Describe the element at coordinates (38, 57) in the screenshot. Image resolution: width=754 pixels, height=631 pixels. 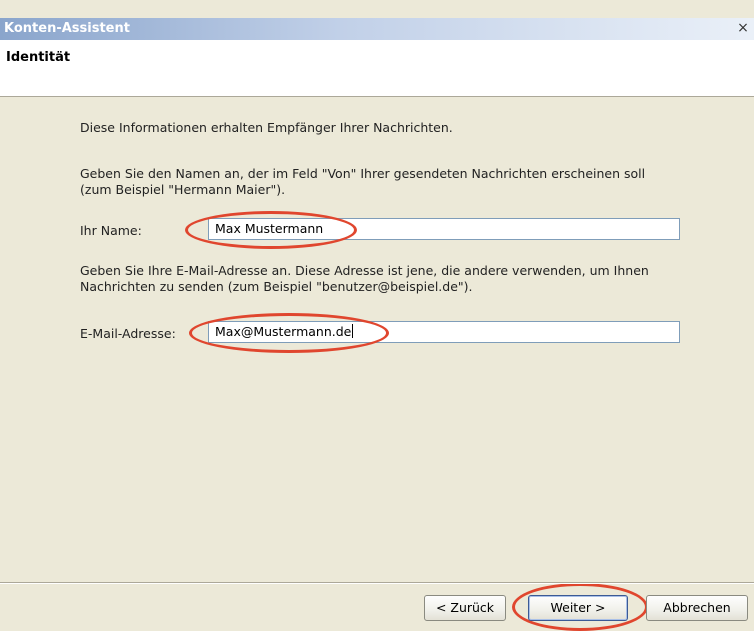
I see `page-title: Identität` at that location.